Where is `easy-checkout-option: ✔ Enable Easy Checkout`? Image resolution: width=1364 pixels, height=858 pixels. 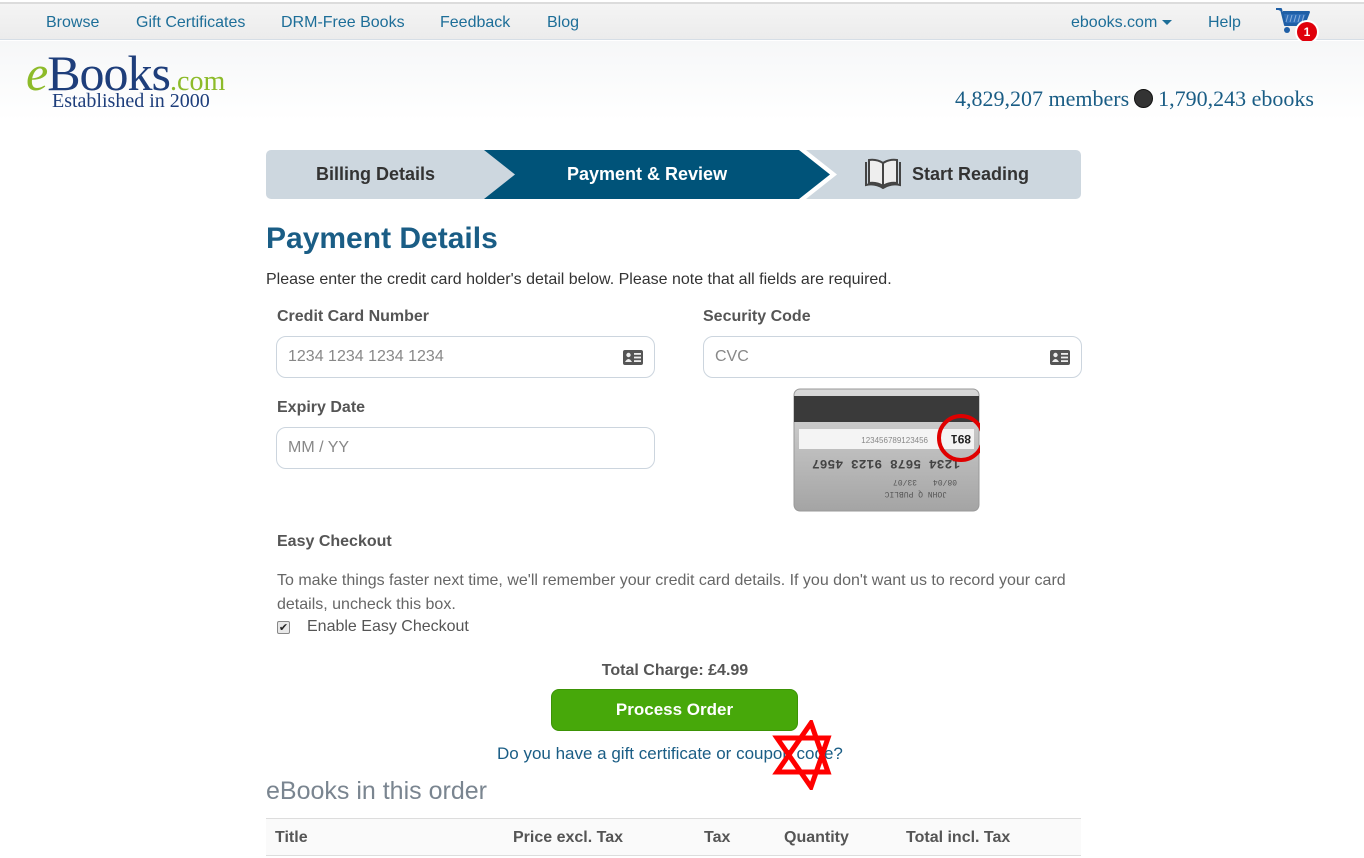 easy-checkout-option: ✔ Enable Easy Checkout is located at coordinates (373, 627).